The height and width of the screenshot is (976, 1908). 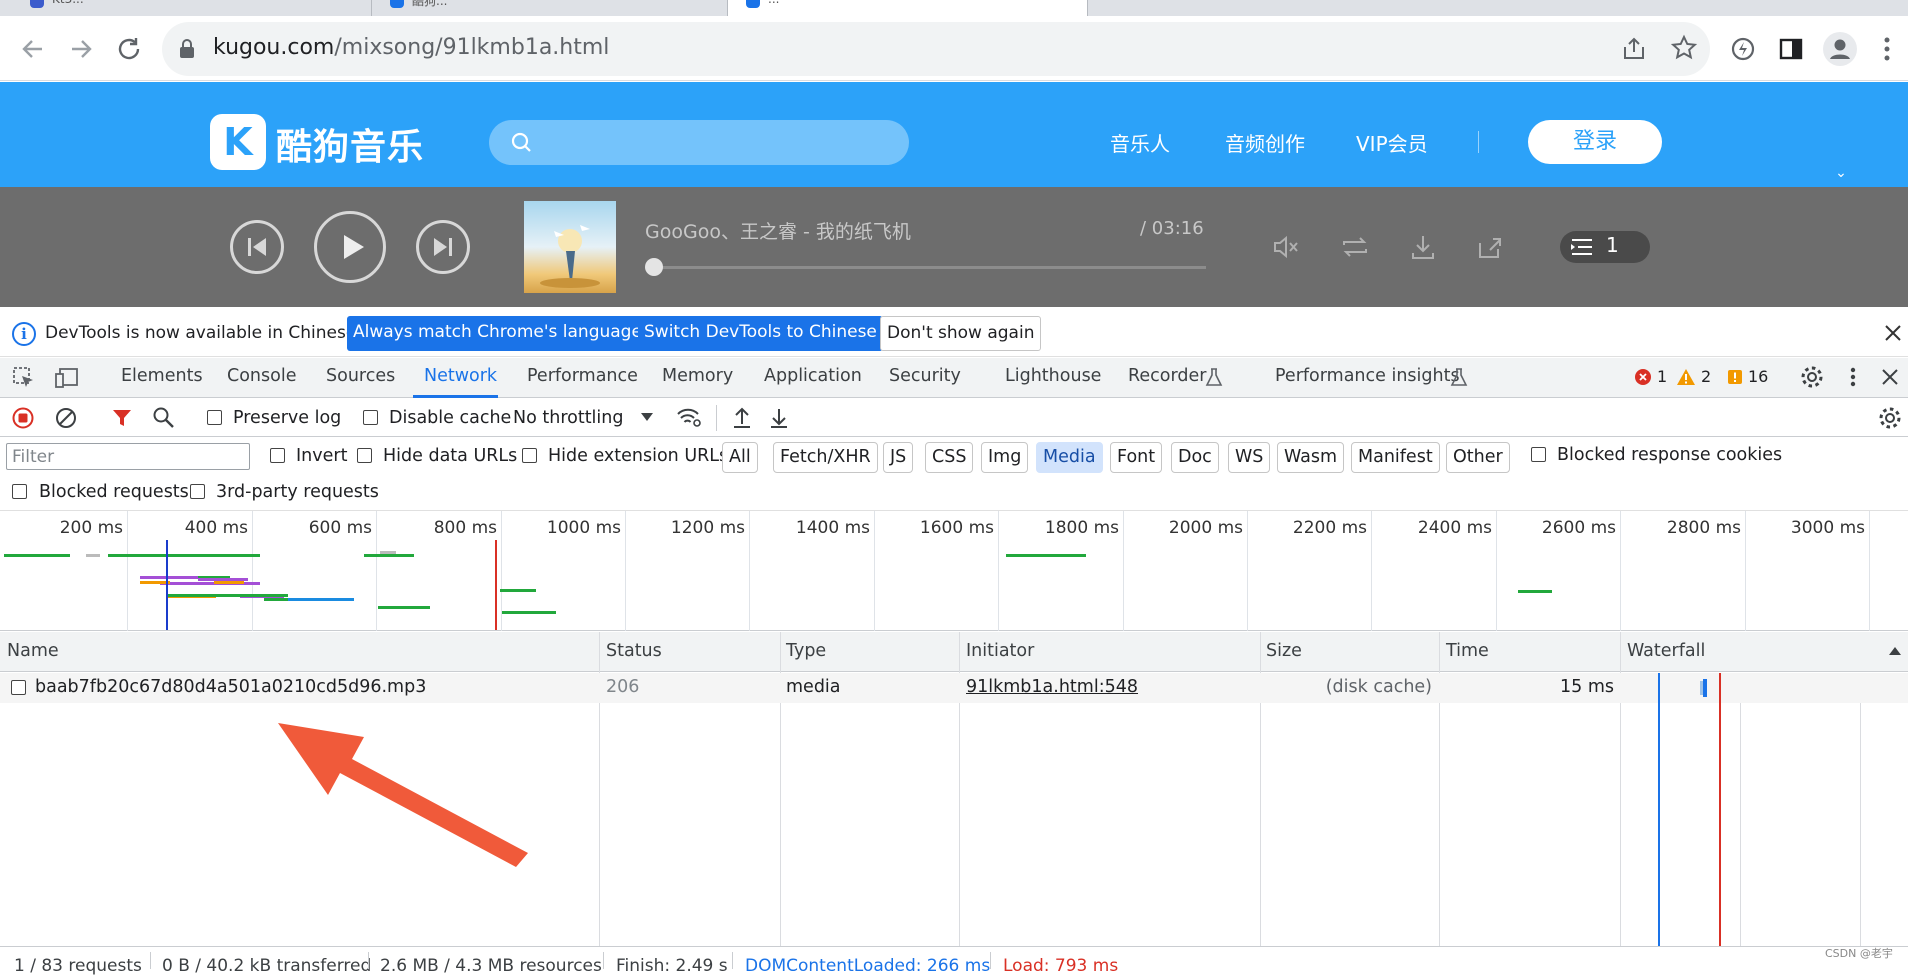 I want to click on switch-devtools-chinese-button: Switch DevTools to Chinese, so click(x=760, y=333).